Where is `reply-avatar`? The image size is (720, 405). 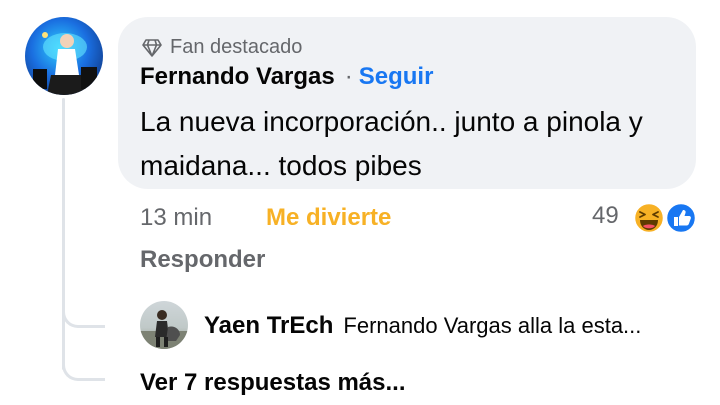
reply-avatar is located at coordinates (164, 325).